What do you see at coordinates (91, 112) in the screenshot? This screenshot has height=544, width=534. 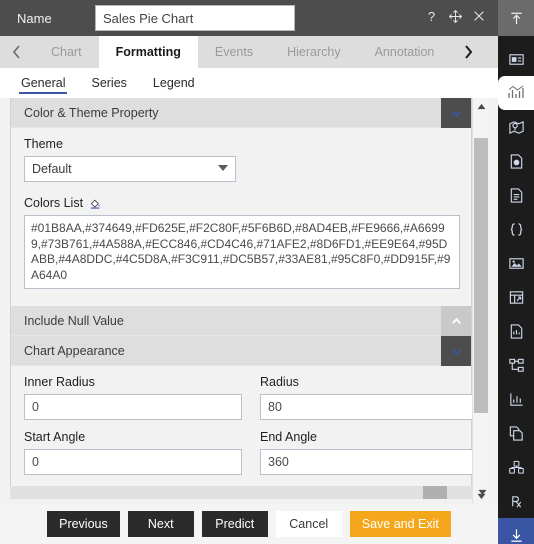 I see `section-title: Color & Theme Property` at bounding box center [91, 112].